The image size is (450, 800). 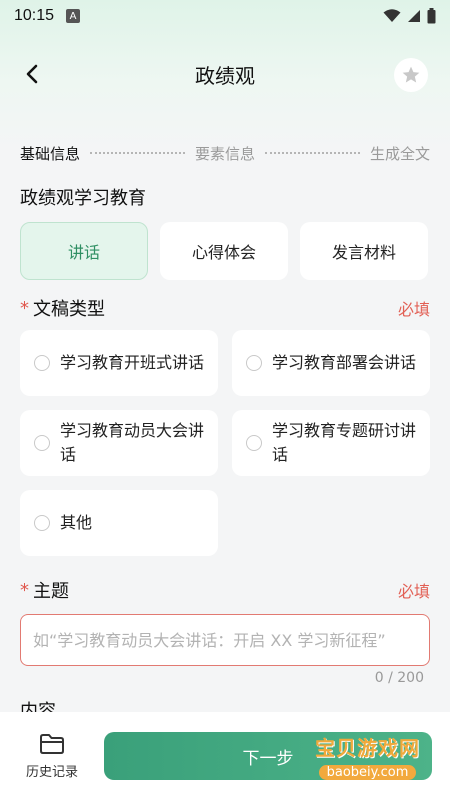 I want to click on folder-icon, so click(x=52, y=743).